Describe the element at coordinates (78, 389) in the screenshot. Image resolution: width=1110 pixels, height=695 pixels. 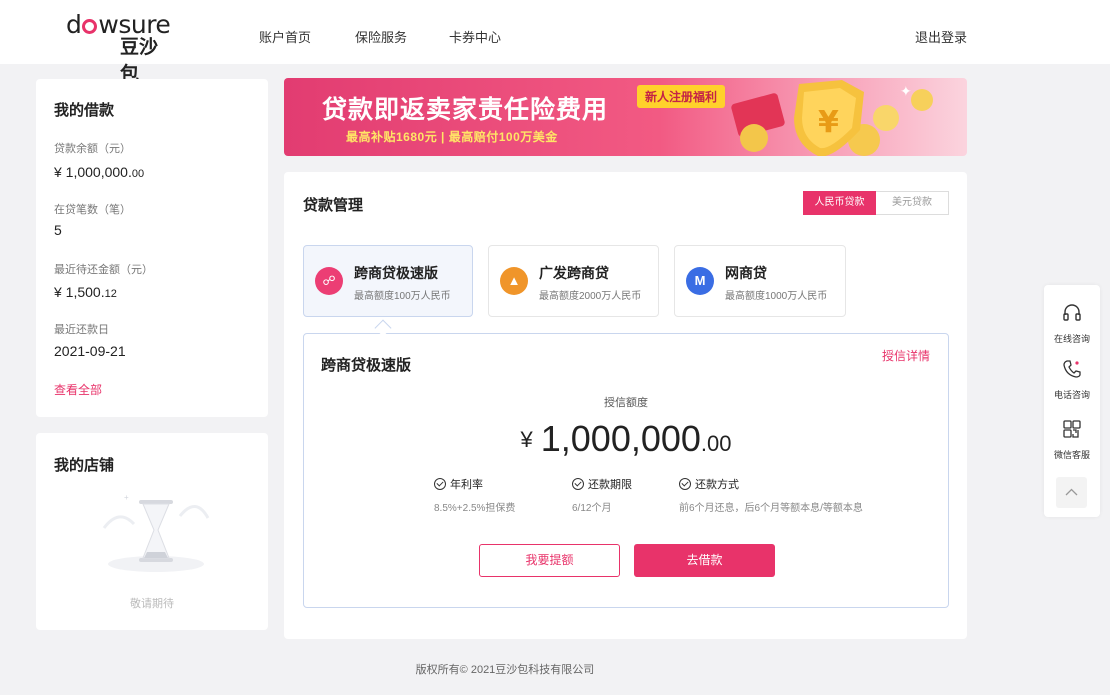
I see `view-all-link: 查看全部` at that location.